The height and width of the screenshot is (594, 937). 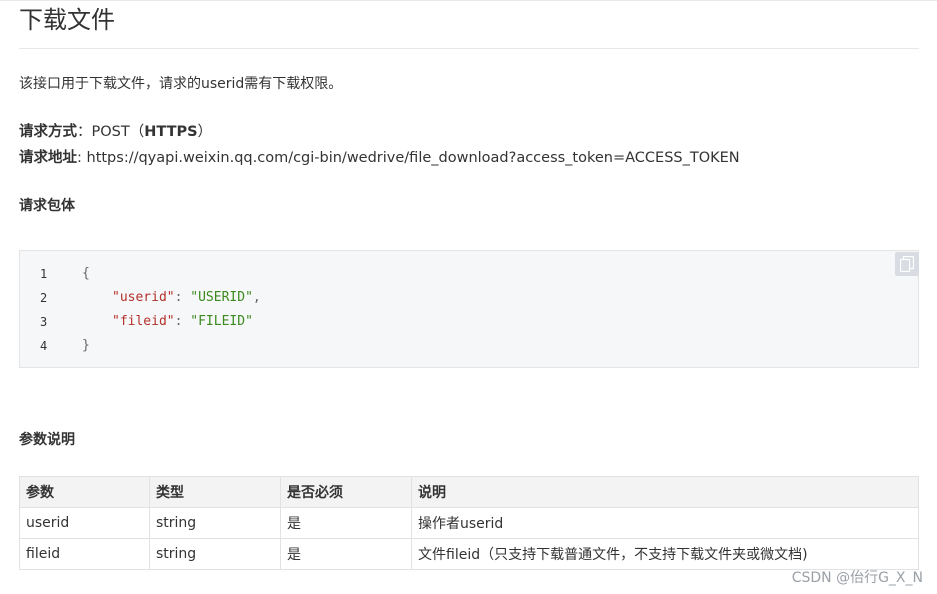 I want to click on request-method-value: POST（, so click(x=118, y=132).